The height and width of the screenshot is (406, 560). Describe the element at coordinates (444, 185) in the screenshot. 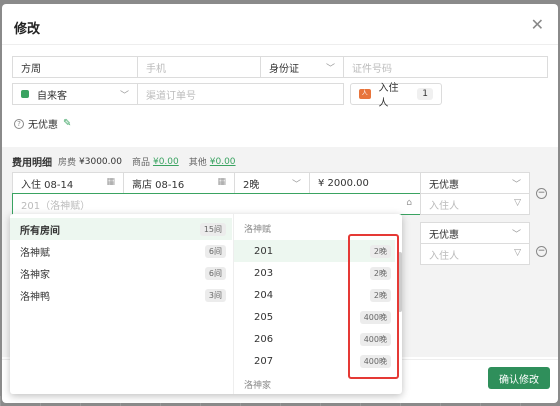

I see `line1-promo-value: 无优惠` at that location.